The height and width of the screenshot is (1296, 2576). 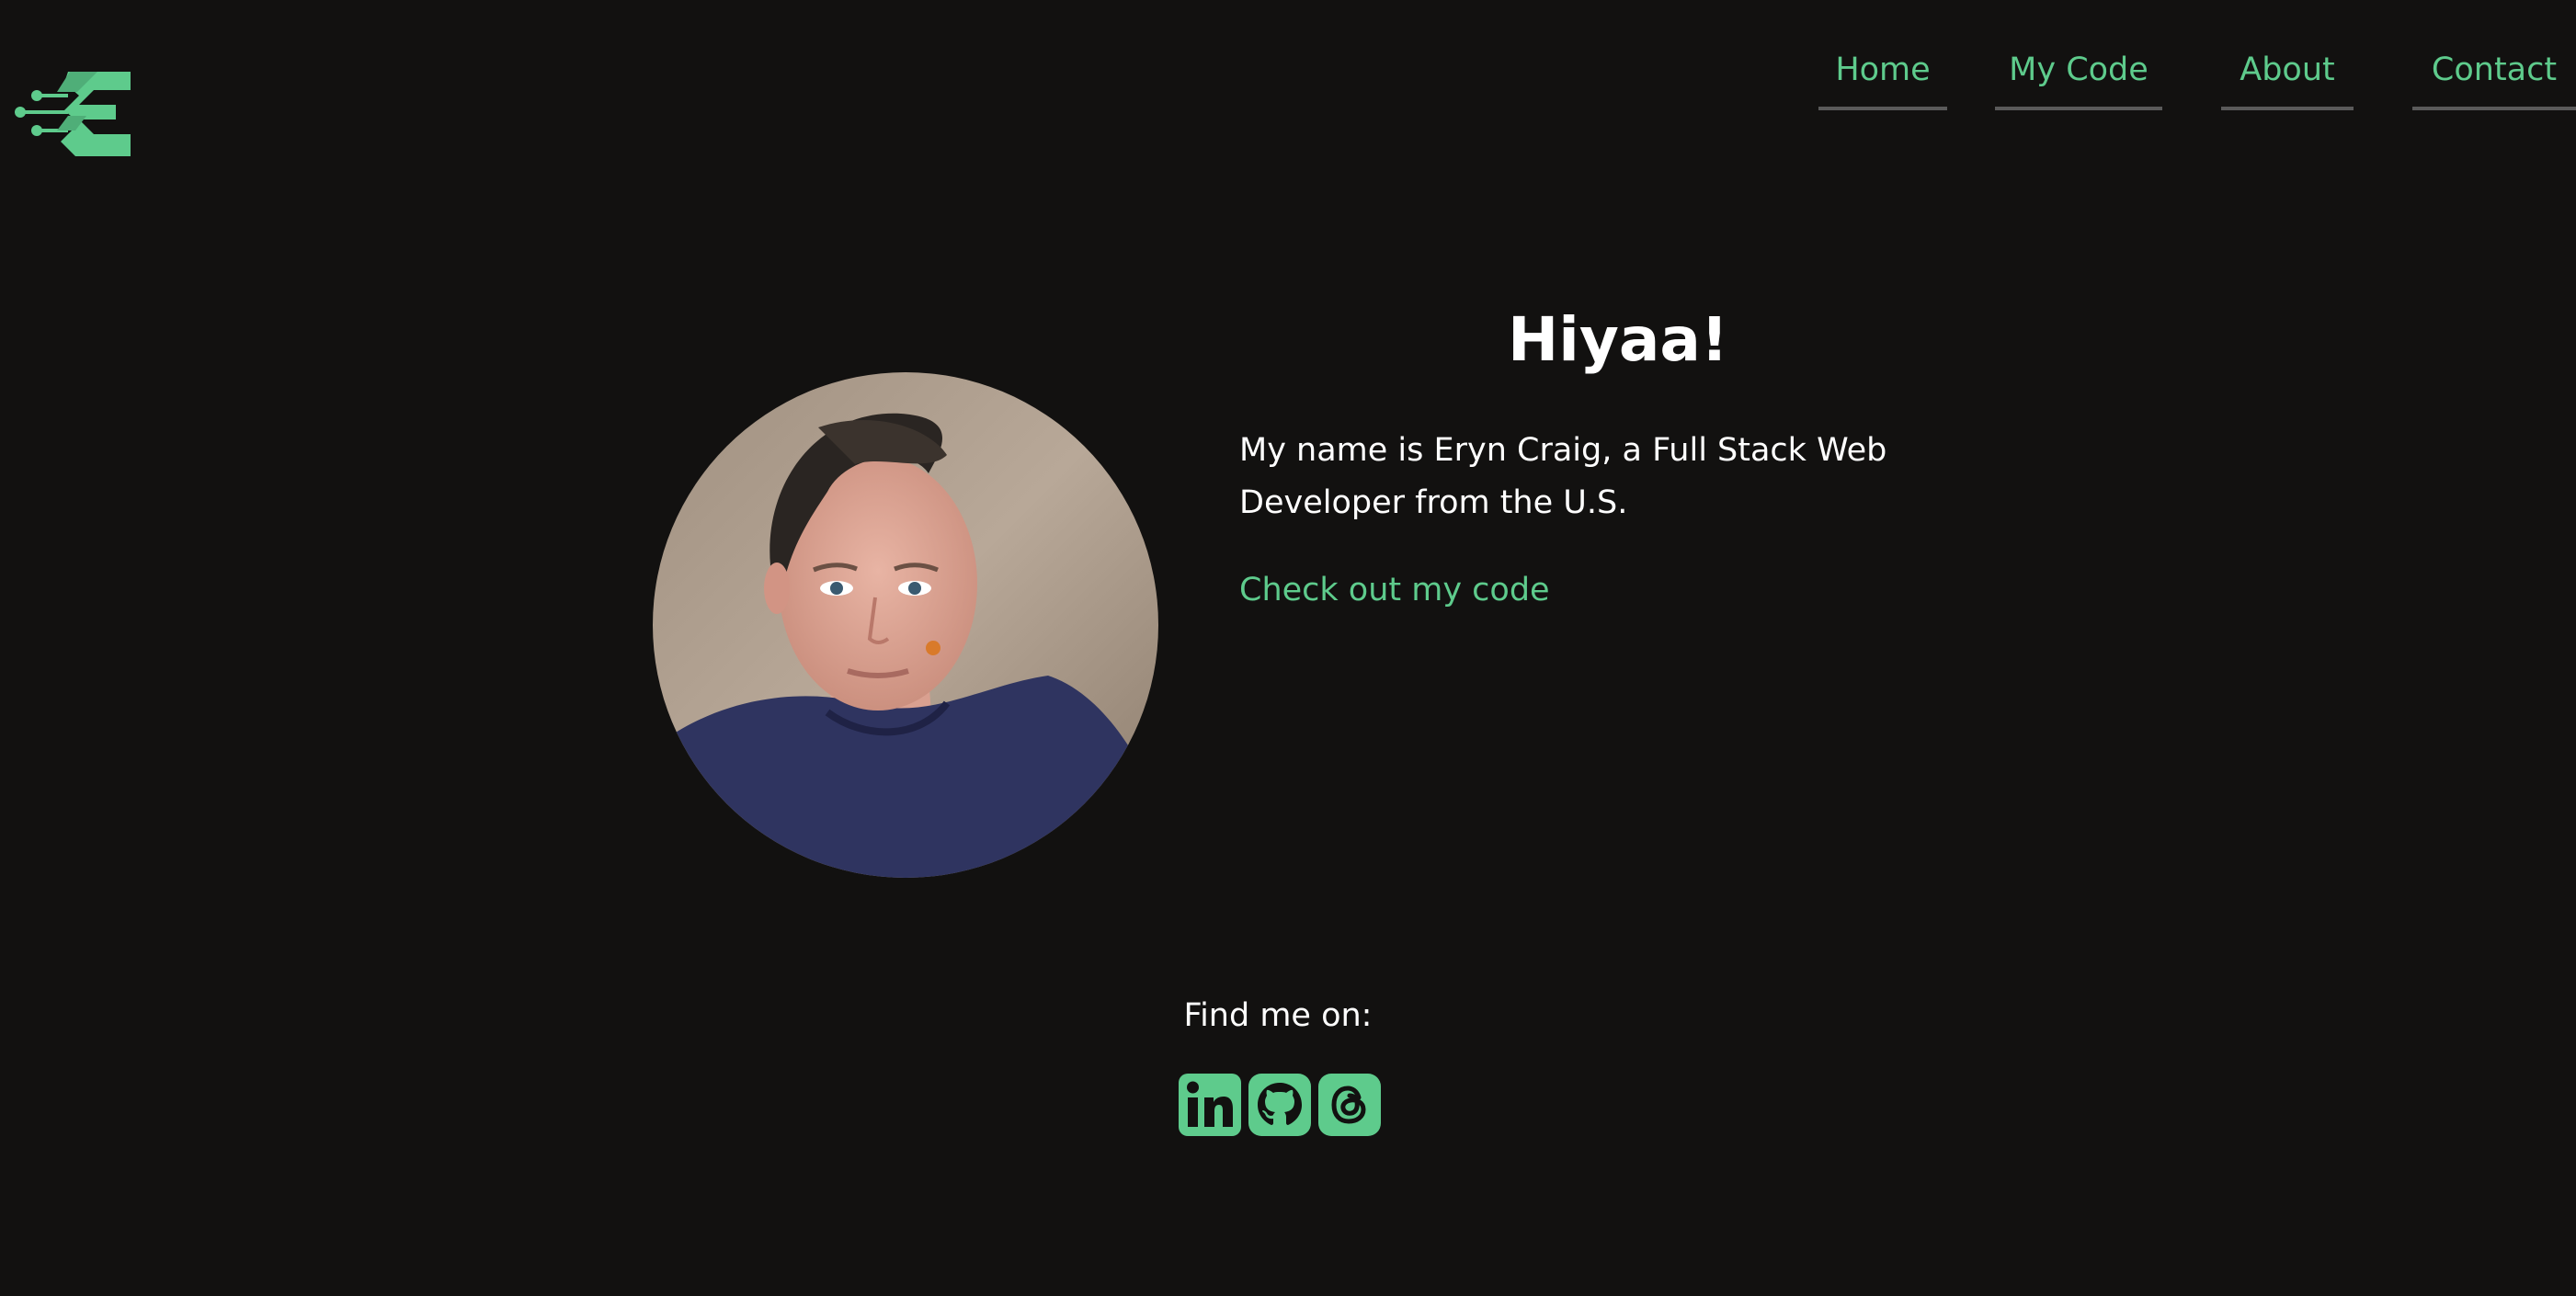 What do you see at coordinates (1394, 590) in the screenshot?
I see `check-out-code-link: Check out my code` at bounding box center [1394, 590].